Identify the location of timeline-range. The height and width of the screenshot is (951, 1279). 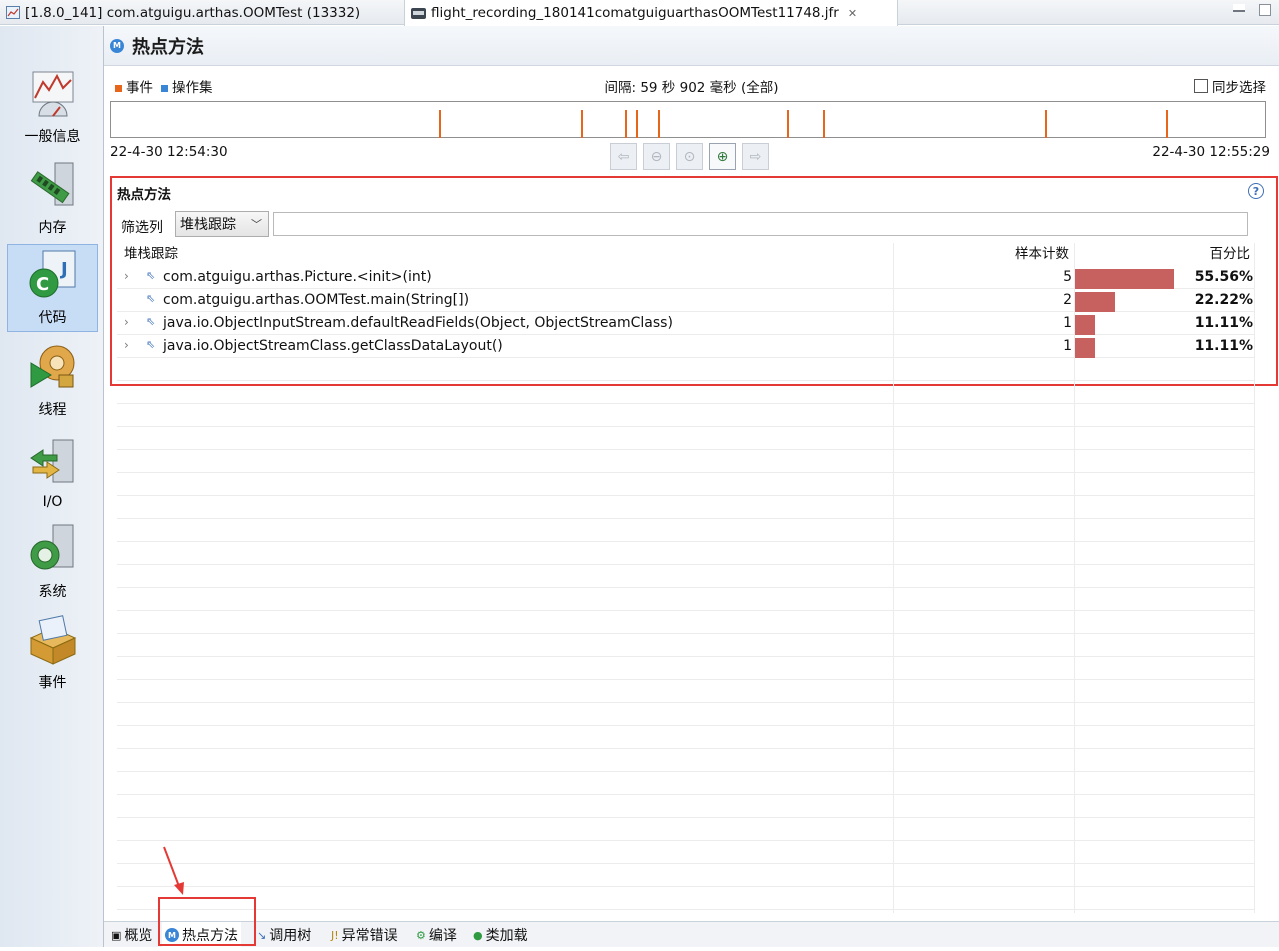
(688, 119).